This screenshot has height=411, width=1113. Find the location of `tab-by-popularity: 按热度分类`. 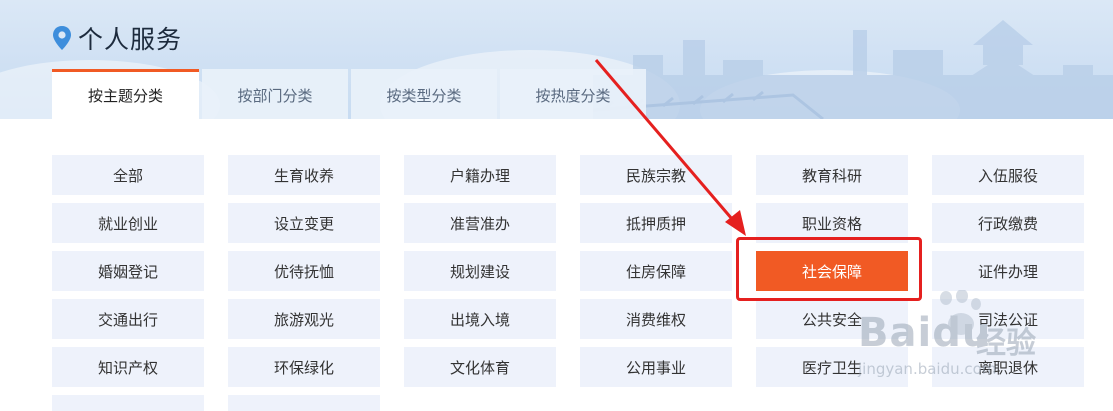

tab-by-popularity: 按热度分类 is located at coordinates (573, 94).